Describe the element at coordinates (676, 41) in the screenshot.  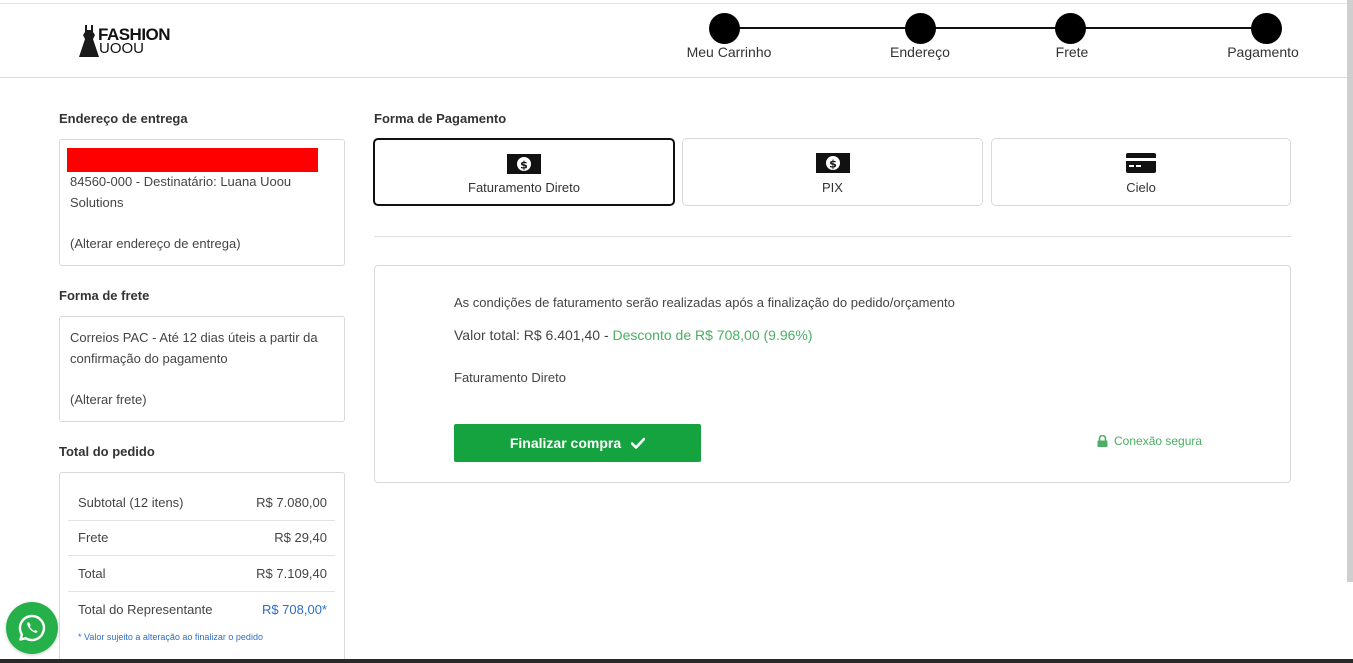
I see `header: FASHION UOOU` at that location.